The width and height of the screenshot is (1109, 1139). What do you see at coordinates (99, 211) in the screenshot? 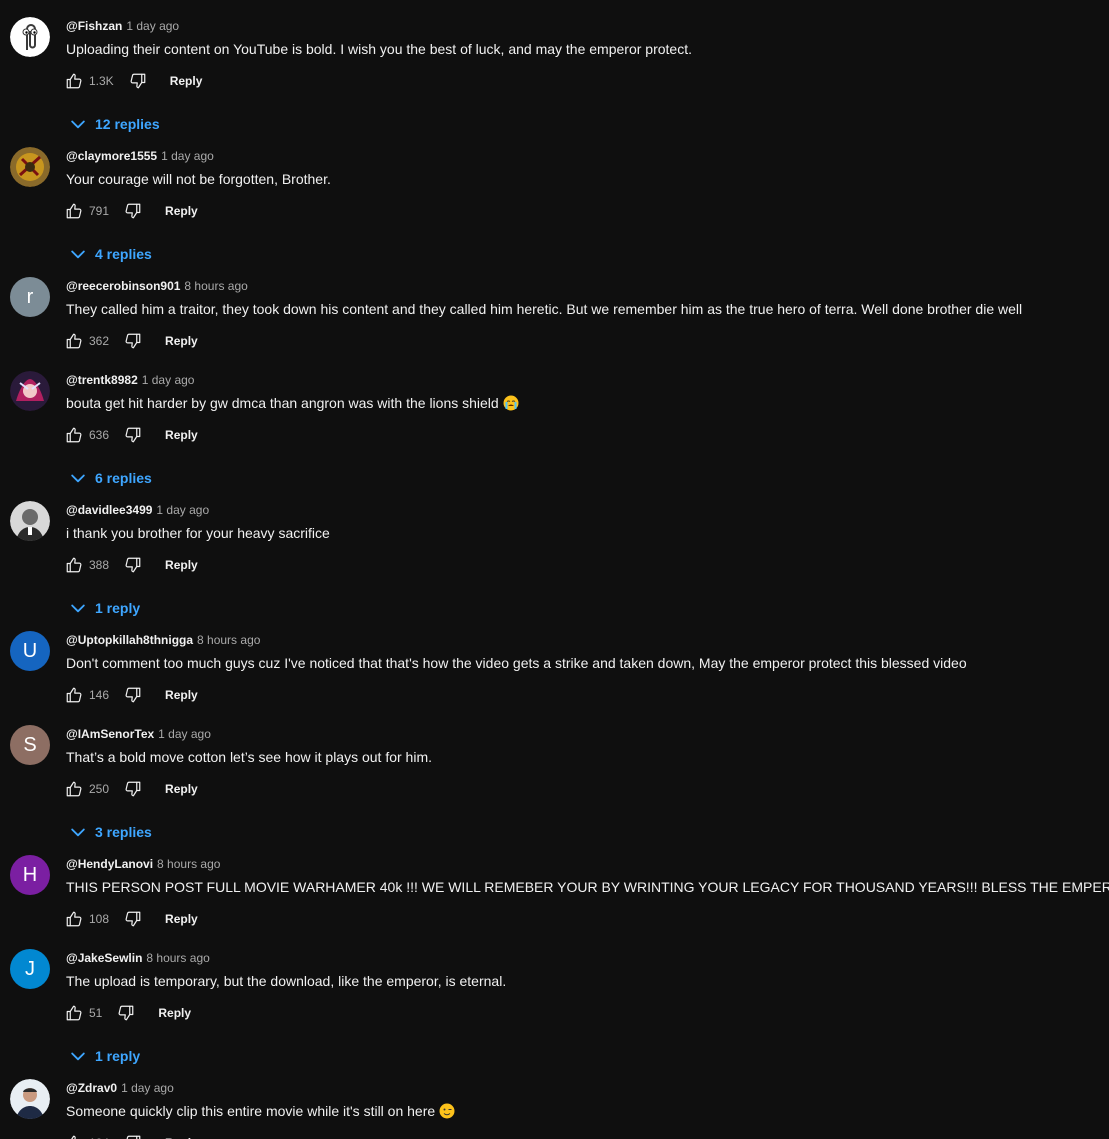
I see `like-count: 791` at bounding box center [99, 211].